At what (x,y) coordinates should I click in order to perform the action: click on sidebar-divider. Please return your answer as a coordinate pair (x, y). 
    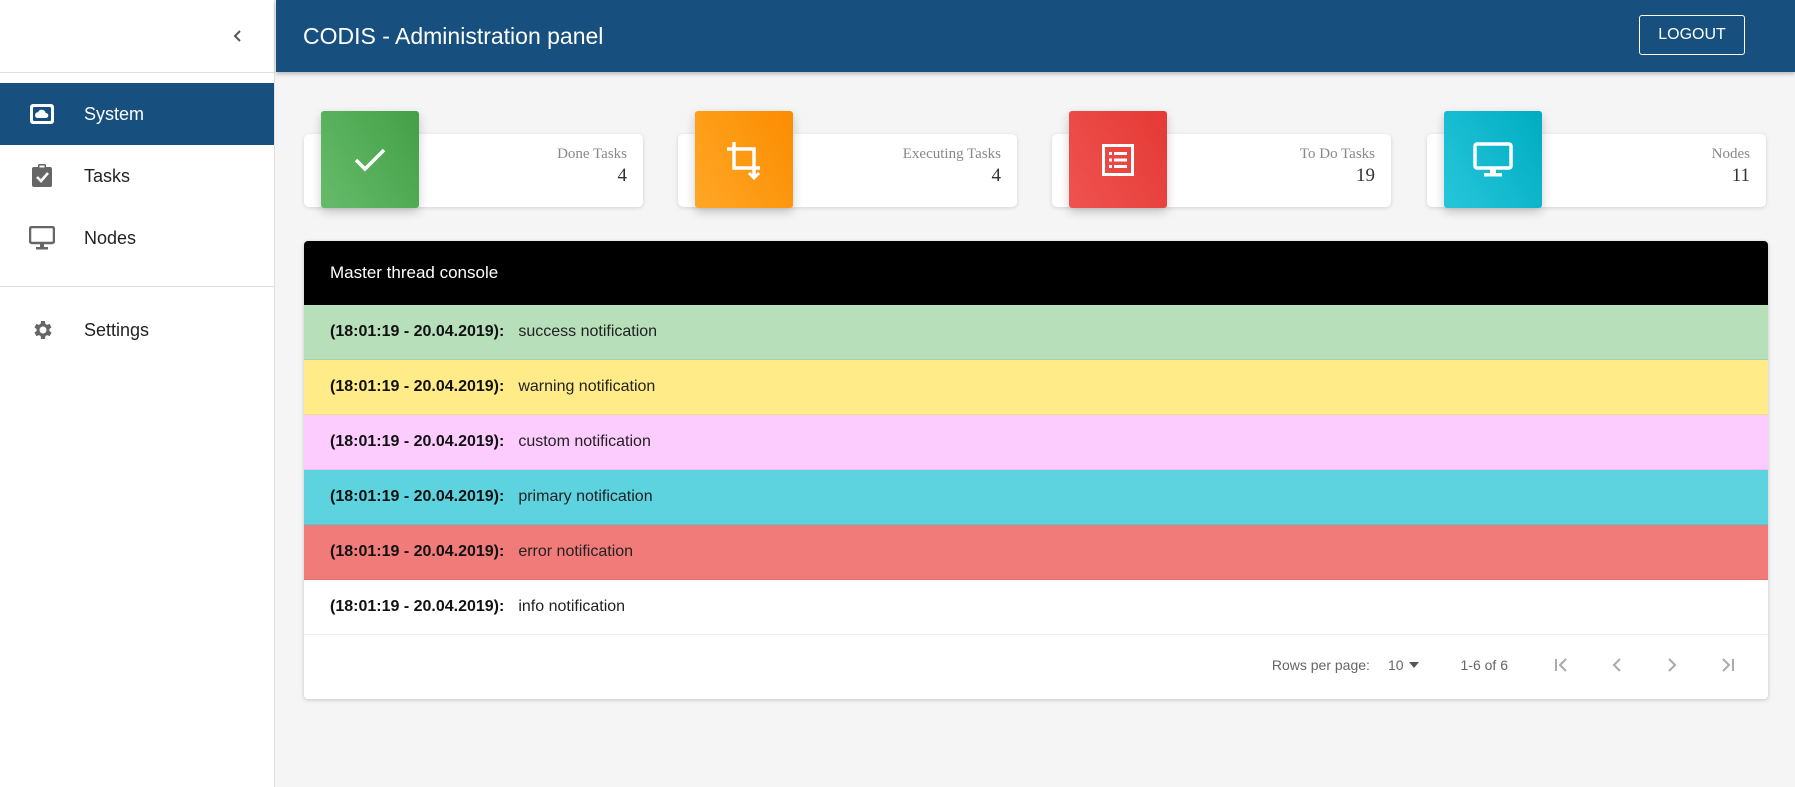
    Looking at the image, I should click on (137, 286).